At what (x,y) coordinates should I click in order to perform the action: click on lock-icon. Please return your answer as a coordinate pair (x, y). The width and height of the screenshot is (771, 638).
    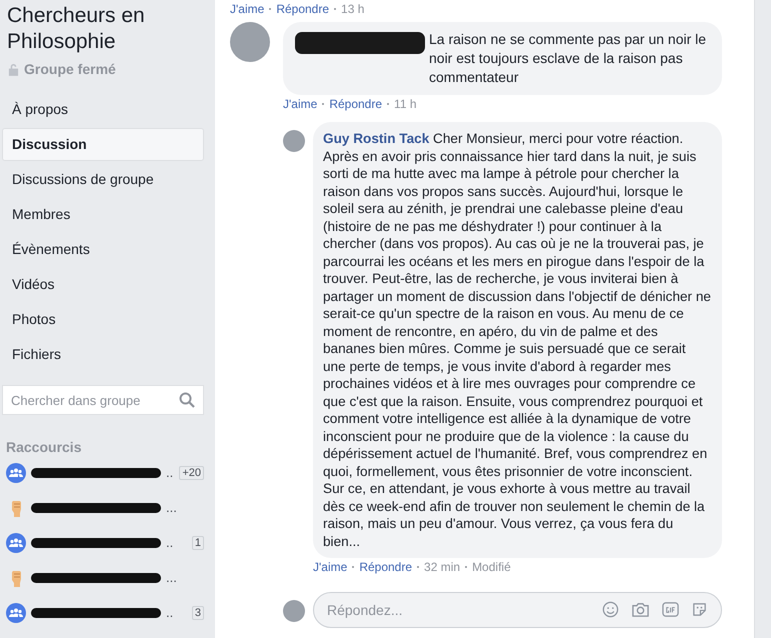
    Looking at the image, I should click on (13, 69).